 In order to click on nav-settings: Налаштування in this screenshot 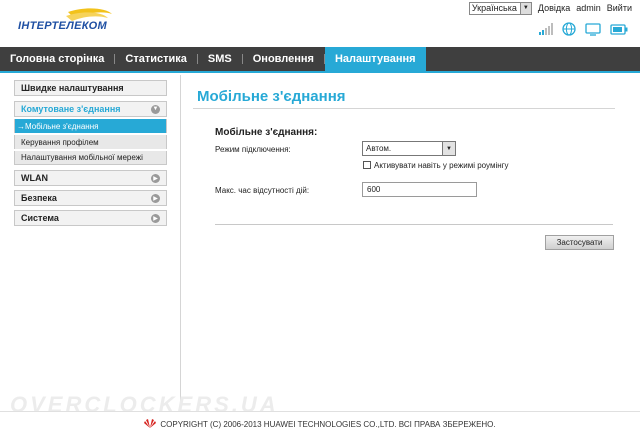, I will do `click(375, 59)`.